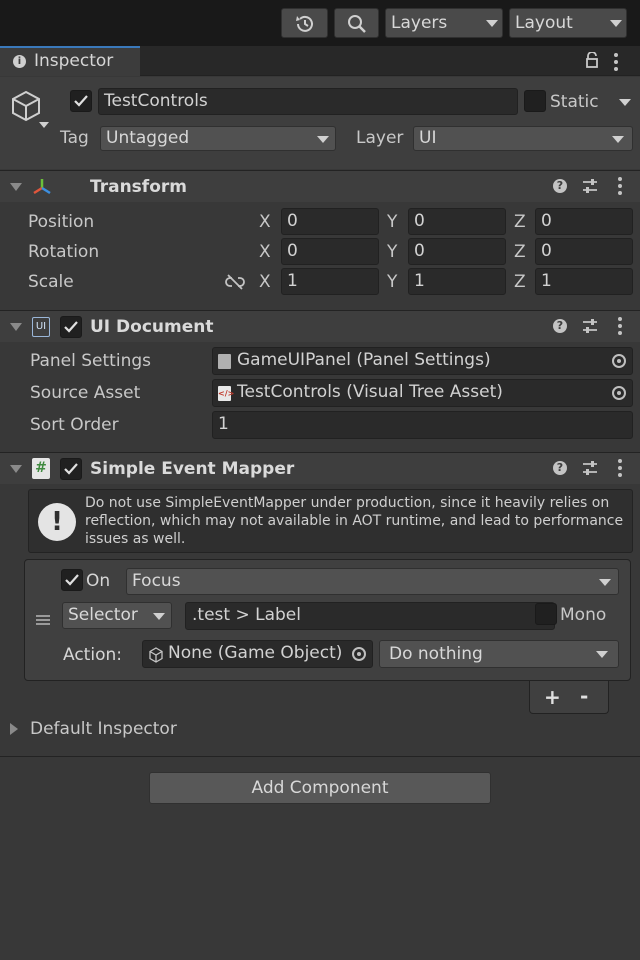 The height and width of the screenshot is (960, 640). What do you see at coordinates (544, 23) in the screenshot?
I see `layout-label: Layout` at bounding box center [544, 23].